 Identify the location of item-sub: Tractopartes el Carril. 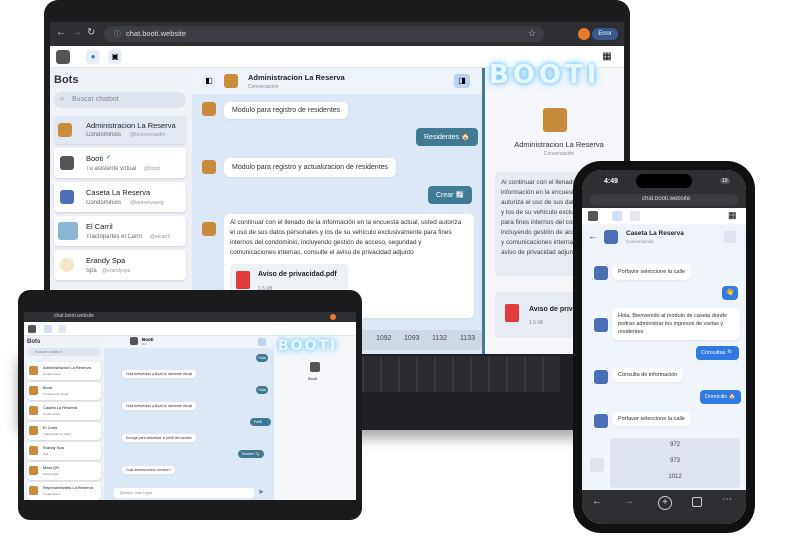
(114, 237).